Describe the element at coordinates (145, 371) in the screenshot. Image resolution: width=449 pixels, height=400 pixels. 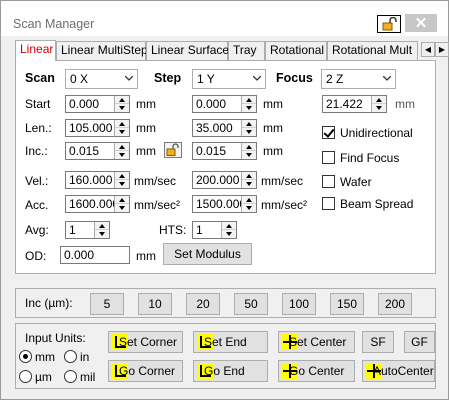
I see `go-corner-button: Go Corner` at that location.